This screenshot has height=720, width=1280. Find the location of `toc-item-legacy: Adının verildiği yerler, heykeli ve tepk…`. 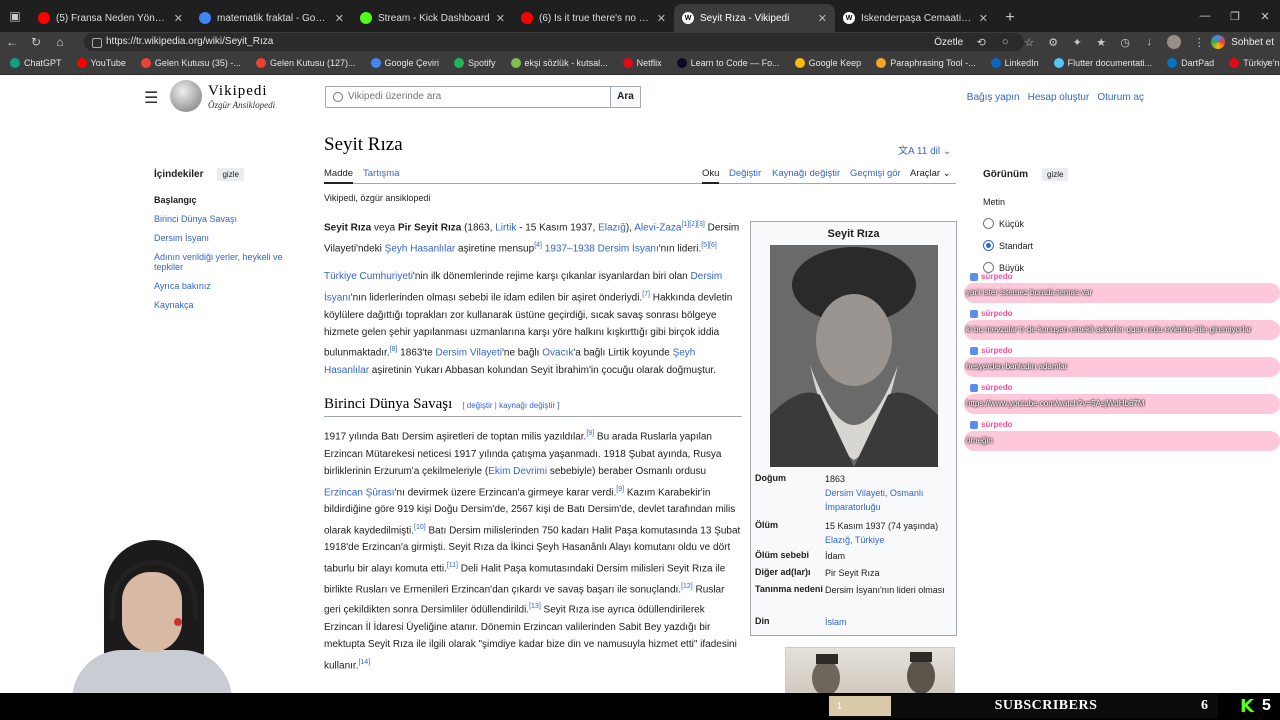

toc-item-legacy: Adının verildiği yerler, heykeli ve tepk… is located at coordinates (229, 262).